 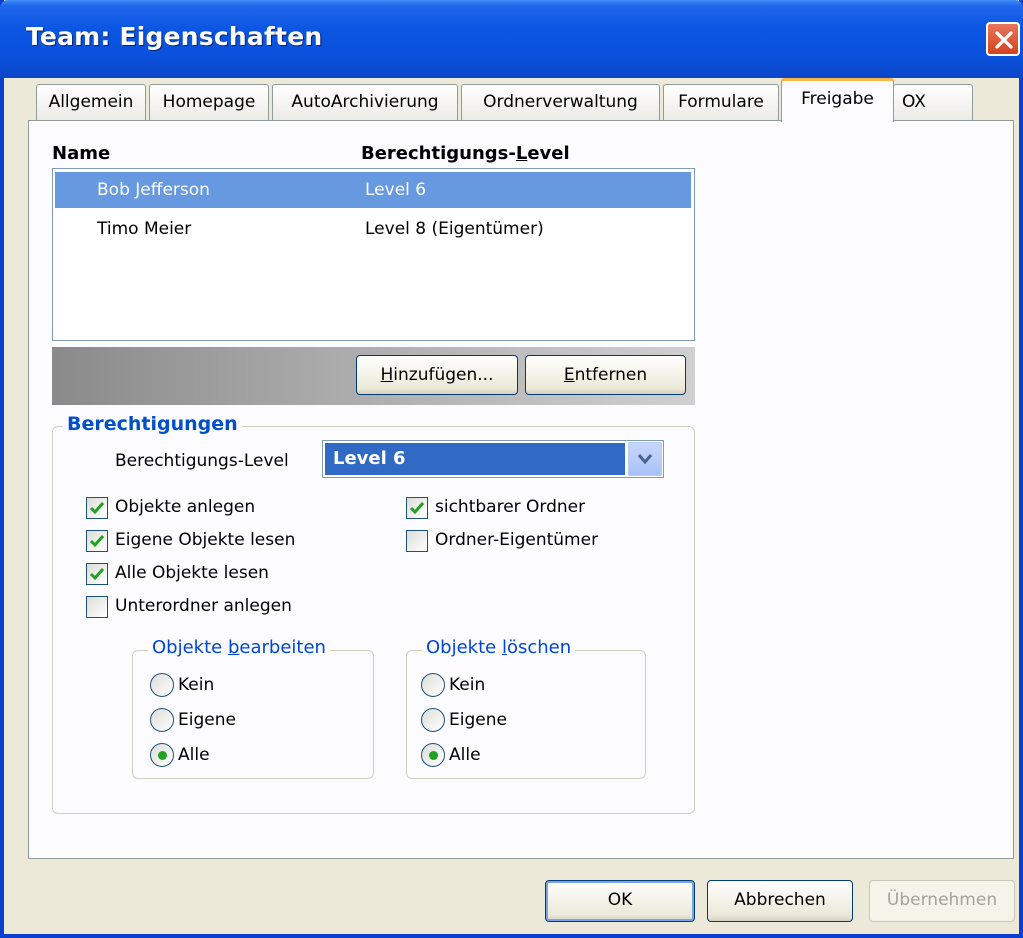 I want to click on delete-objects-group-title: Objekte löschen, so click(x=499, y=647).